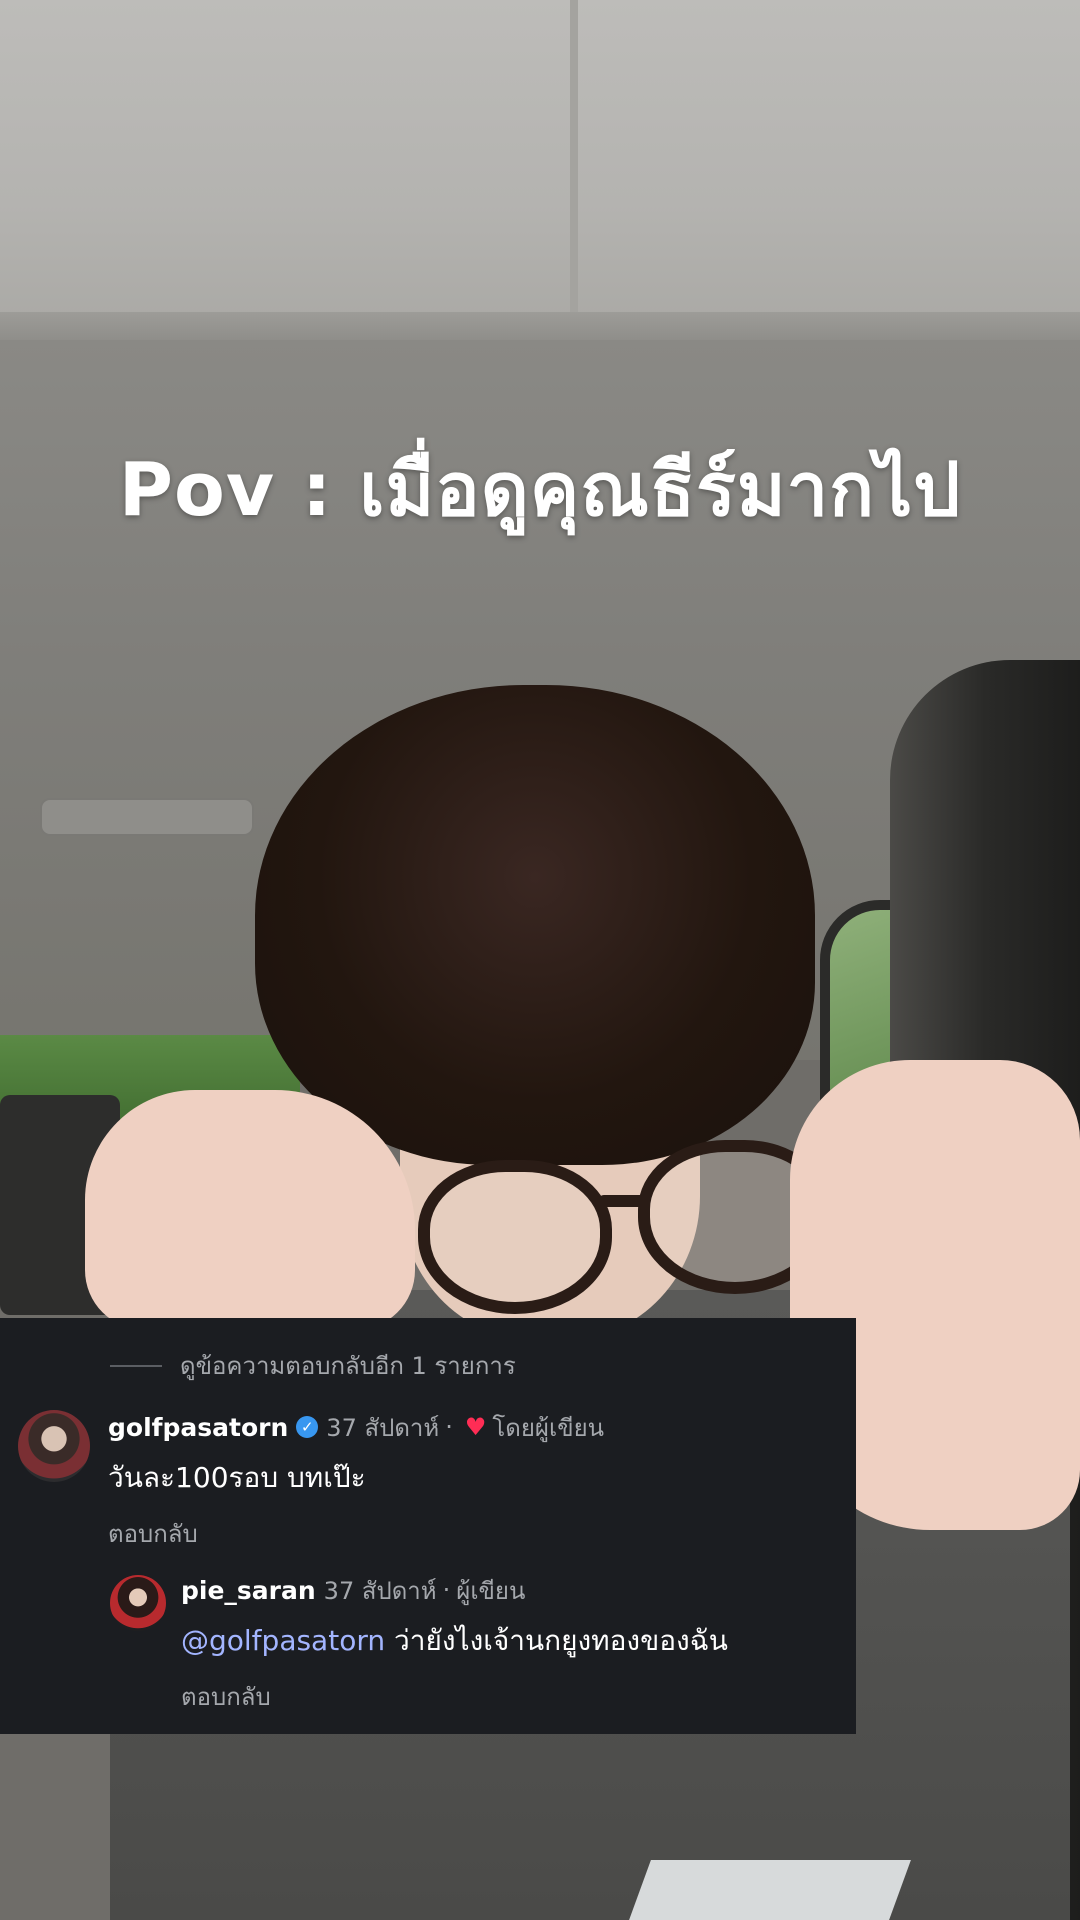  What do you see at coordinates (556, 1640) in the screenshot?
I see `comment-text: ว่ายังไงเจ้านกยูงทองของฉัน` at bounding box center [556, 1640].